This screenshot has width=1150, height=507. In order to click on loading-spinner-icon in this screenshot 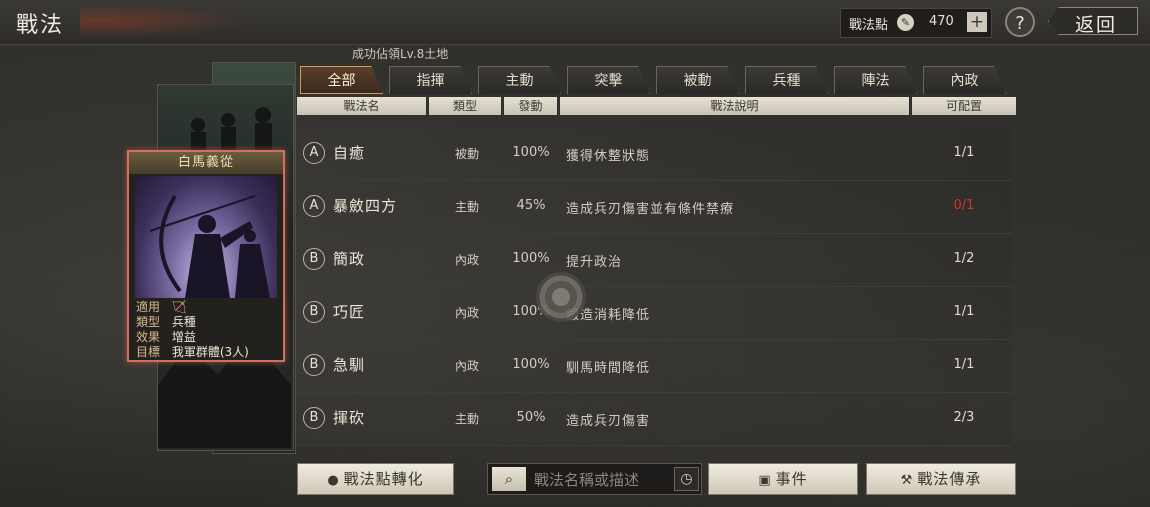, I will do `click(561, 297)`.